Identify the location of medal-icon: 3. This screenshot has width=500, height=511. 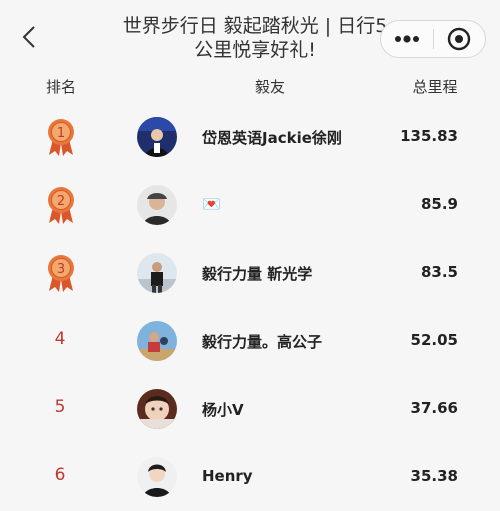
(61, 273).